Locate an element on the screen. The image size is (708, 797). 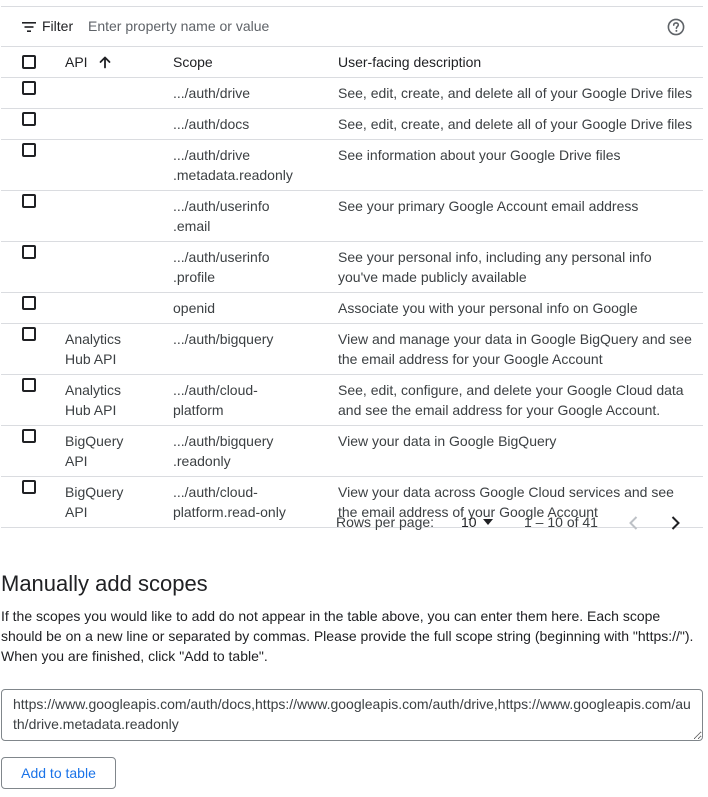
chevron-right-icon is located at coordinates (675, 523).